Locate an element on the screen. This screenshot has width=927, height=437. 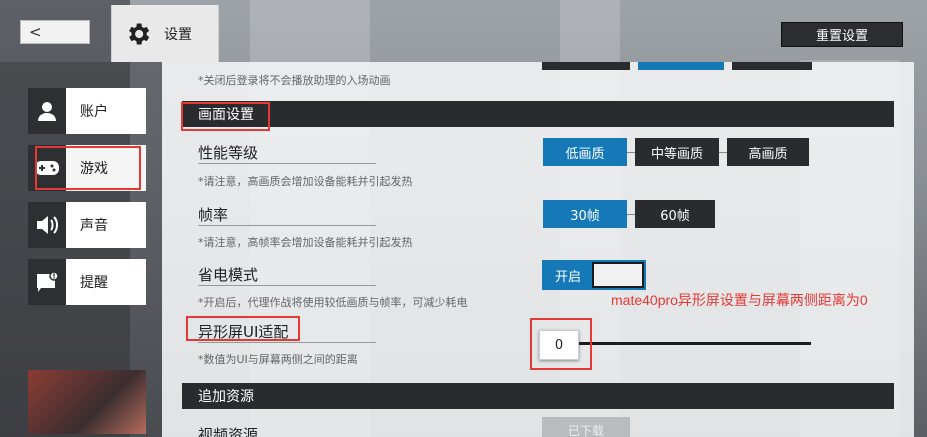
quality-option-medium: 中等画质 is located at coordinates (677, 152).